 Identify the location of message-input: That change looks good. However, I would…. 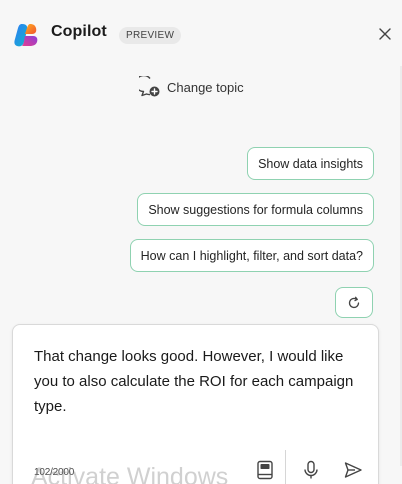
(194, 381).